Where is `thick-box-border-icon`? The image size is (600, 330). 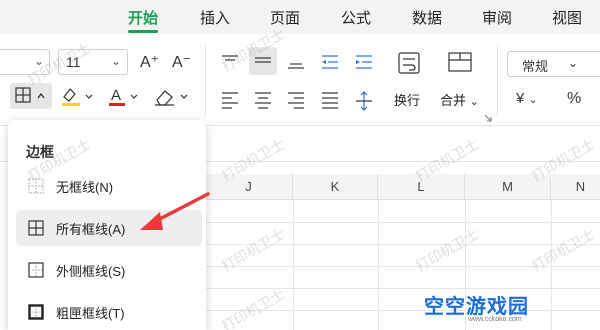 thick-box-border-icon is located at coordinates (36, 312).